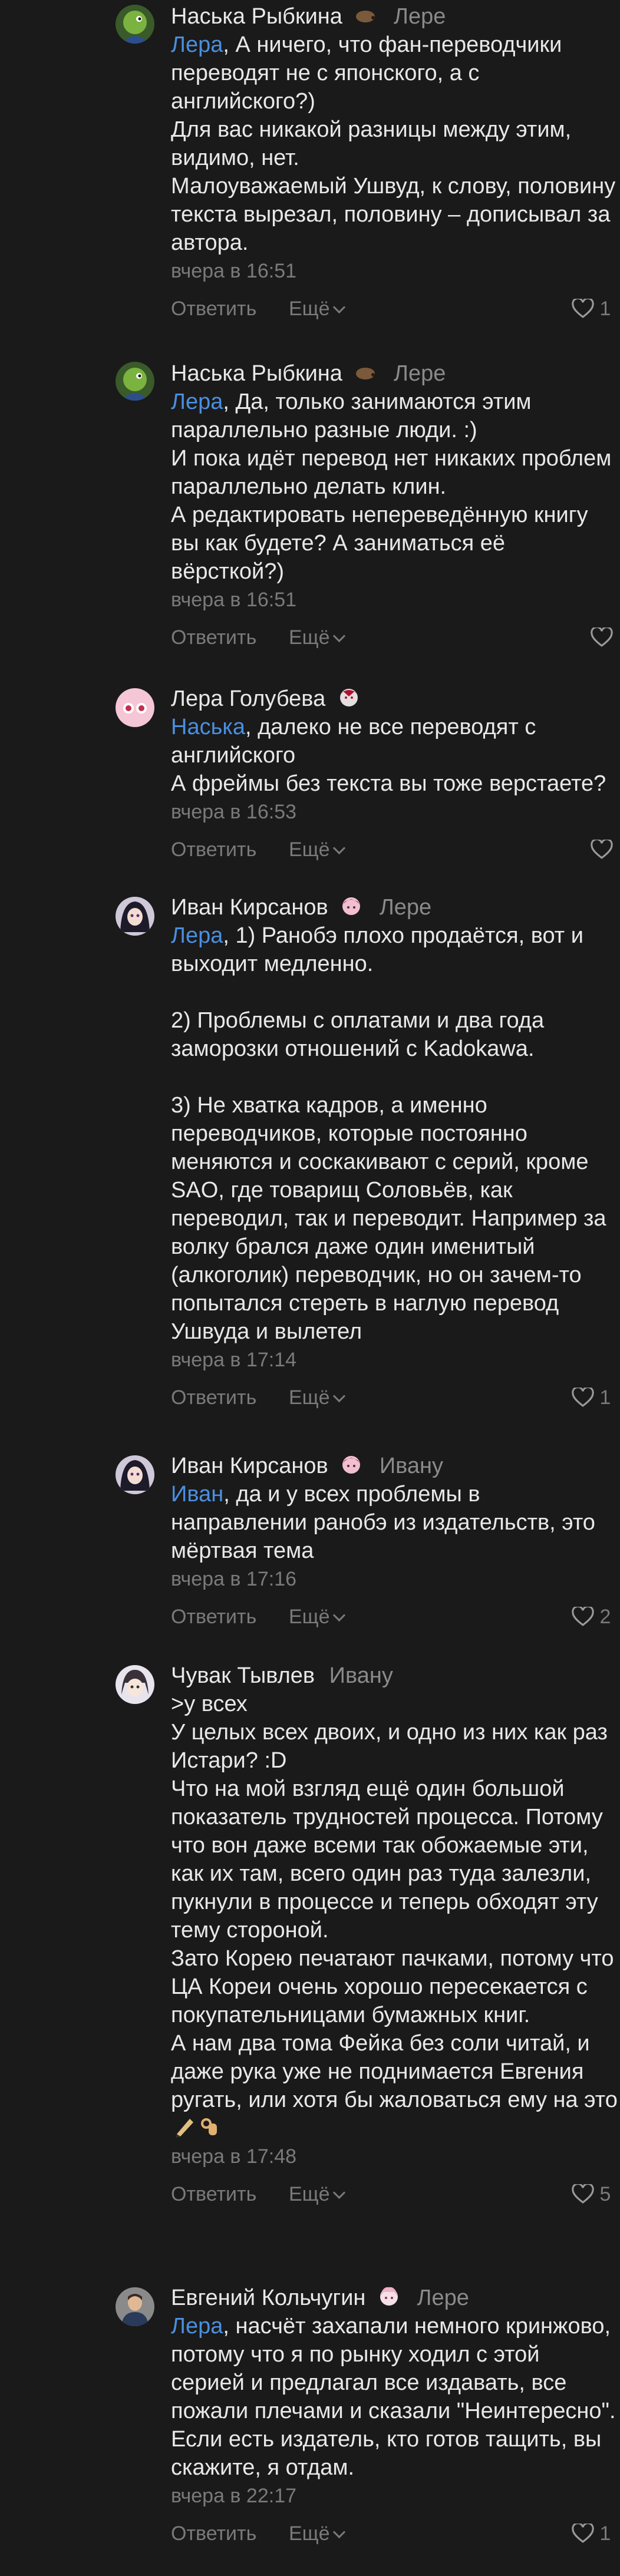 This screenshot has width=620, height=2576. Describe the element at coordinates (395, 2156) in the screenshot. I see `timestamp: вчера в 17:48` at that location.